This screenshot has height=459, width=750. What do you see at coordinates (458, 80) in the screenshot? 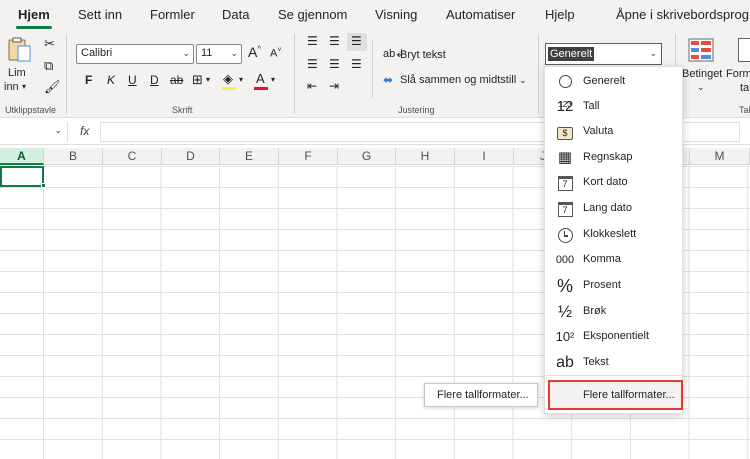
I see `merge-center-button: Slå sammen og midtstill` at bounding box center [458, 80].